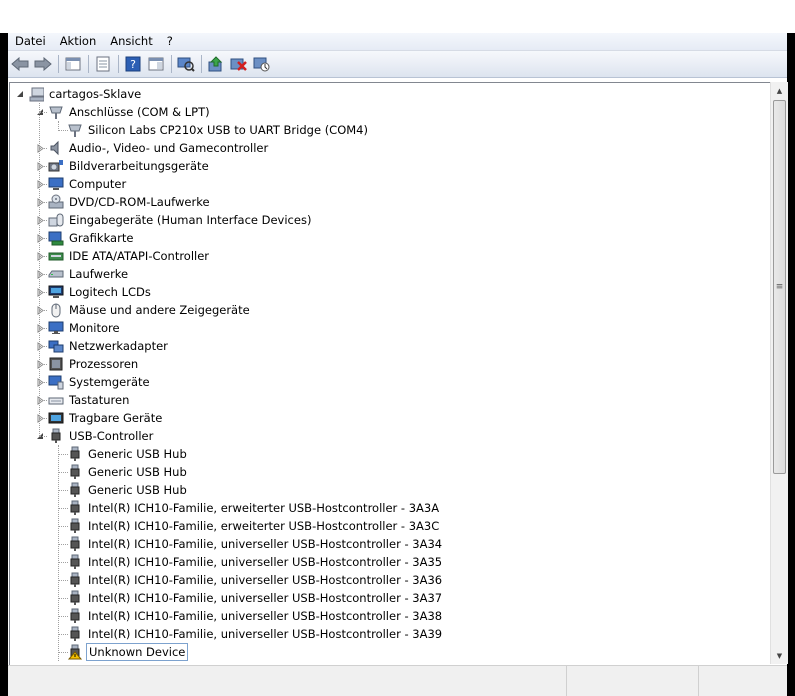 The height and width of the screenshot is (696, 795). I want to click on menu-ansicht: Ansicht, so click(131, 41).